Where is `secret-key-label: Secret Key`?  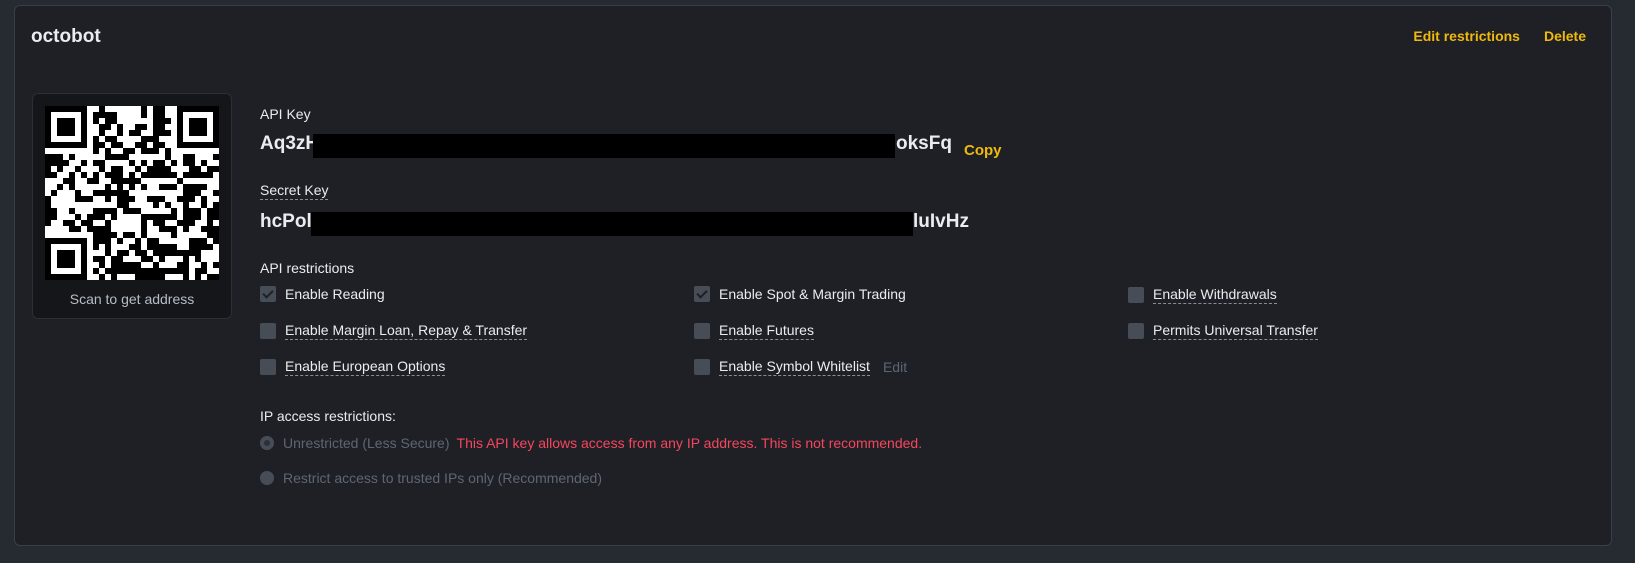 secret-key-label: Secret Key is located at coordinates (294, 191).